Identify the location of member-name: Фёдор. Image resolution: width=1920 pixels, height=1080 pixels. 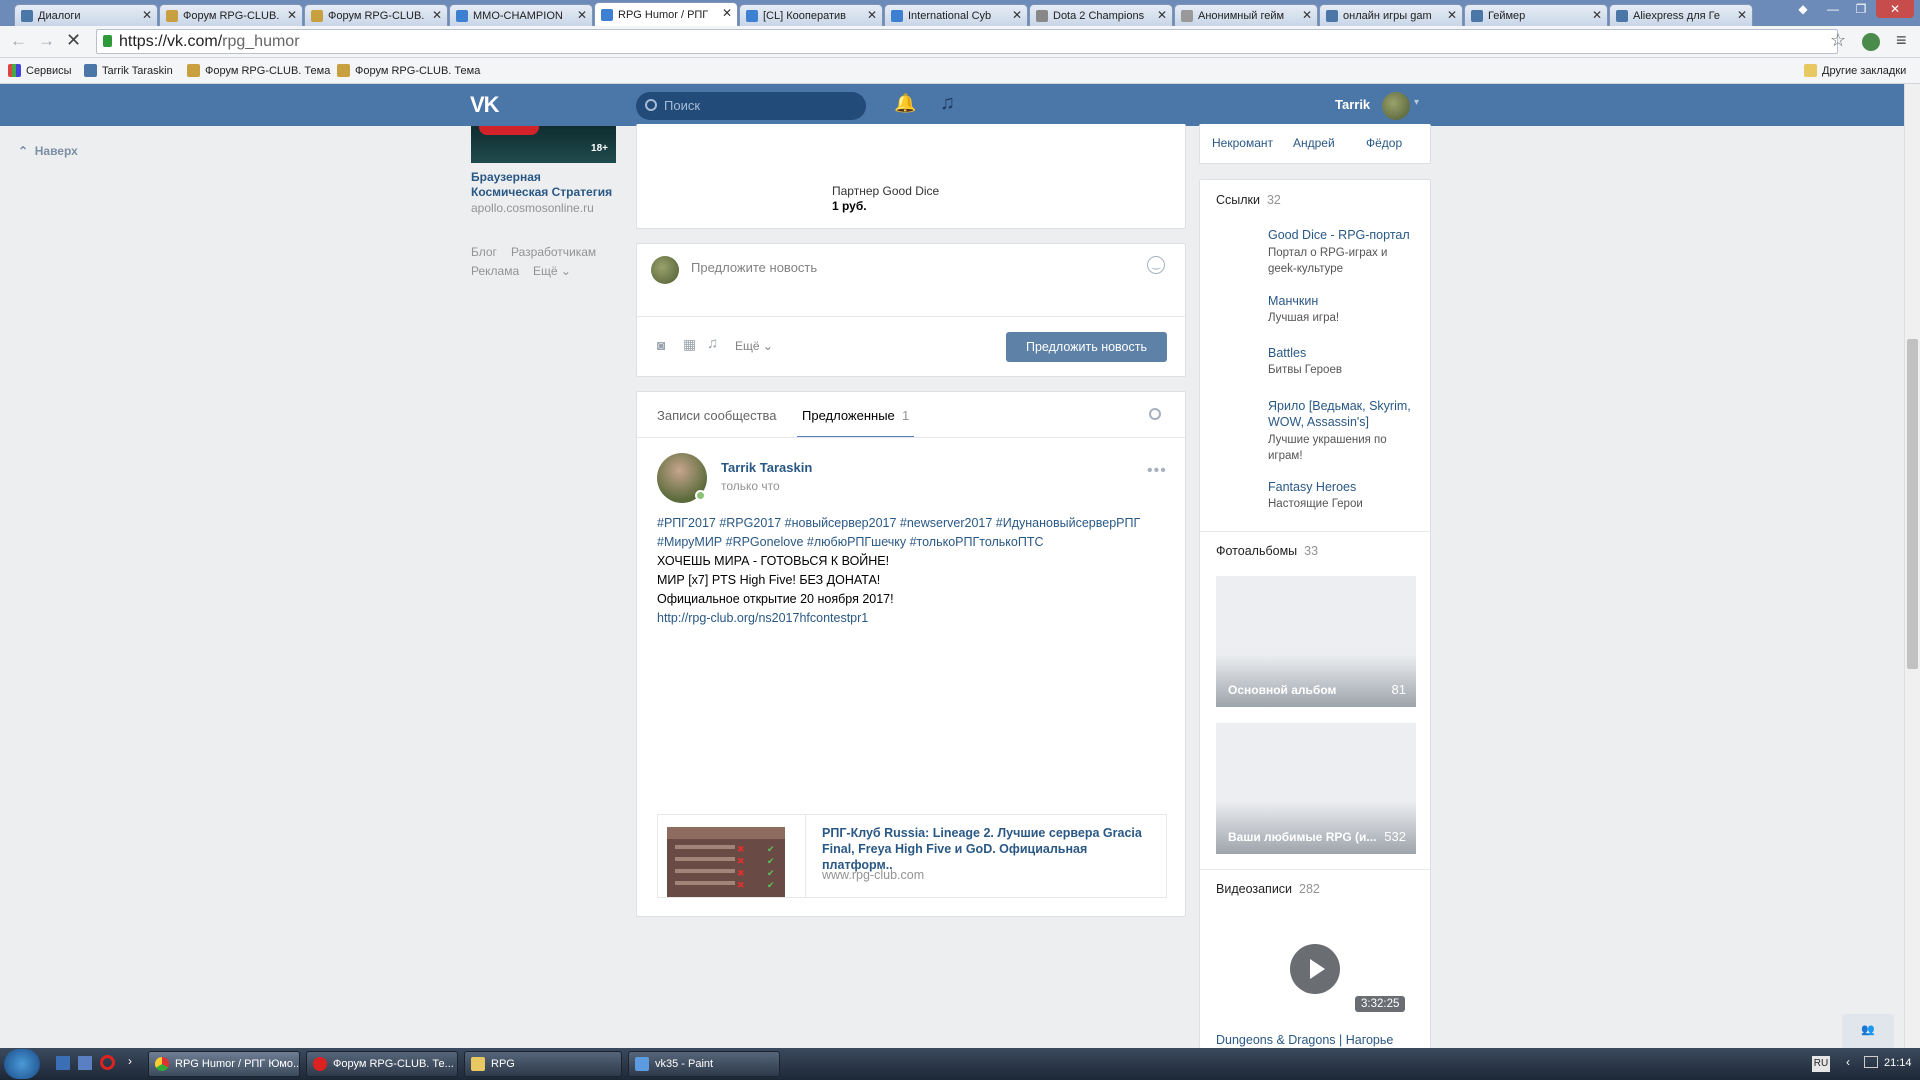
(1384, 143).